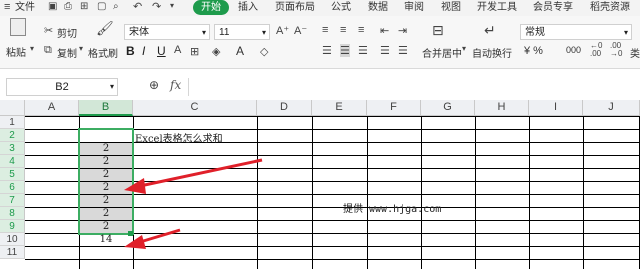 The height and width of the screenshot is (269, 640). Describe the element at coordinates (193, 176) in the screenshot. I see `arrow-to-b6` at that location.